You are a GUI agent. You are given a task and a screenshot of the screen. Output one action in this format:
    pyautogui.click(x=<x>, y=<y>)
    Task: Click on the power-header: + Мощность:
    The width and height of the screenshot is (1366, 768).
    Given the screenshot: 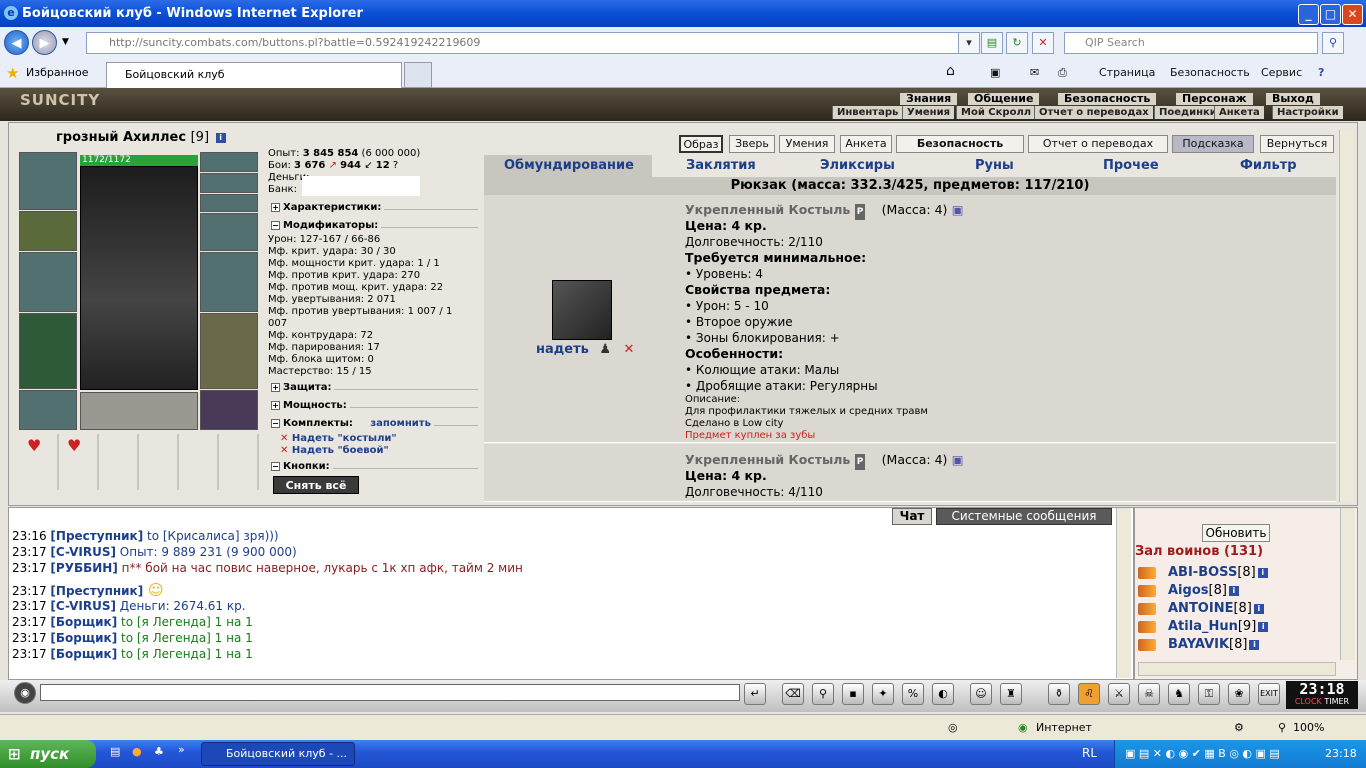 What is the action you would take?
    pyautogui.click(x=373, y=406)
    